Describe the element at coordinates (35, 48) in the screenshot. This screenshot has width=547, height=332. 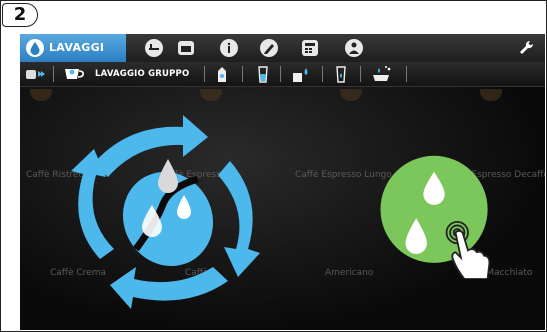
I see `drop-icon` at that location.